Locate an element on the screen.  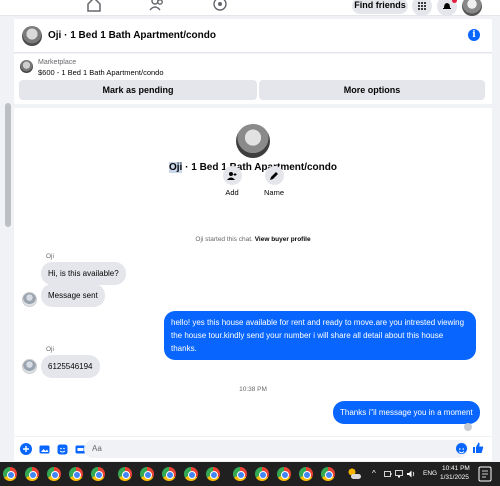
seen-indicator is located at coordinates (468, 427).